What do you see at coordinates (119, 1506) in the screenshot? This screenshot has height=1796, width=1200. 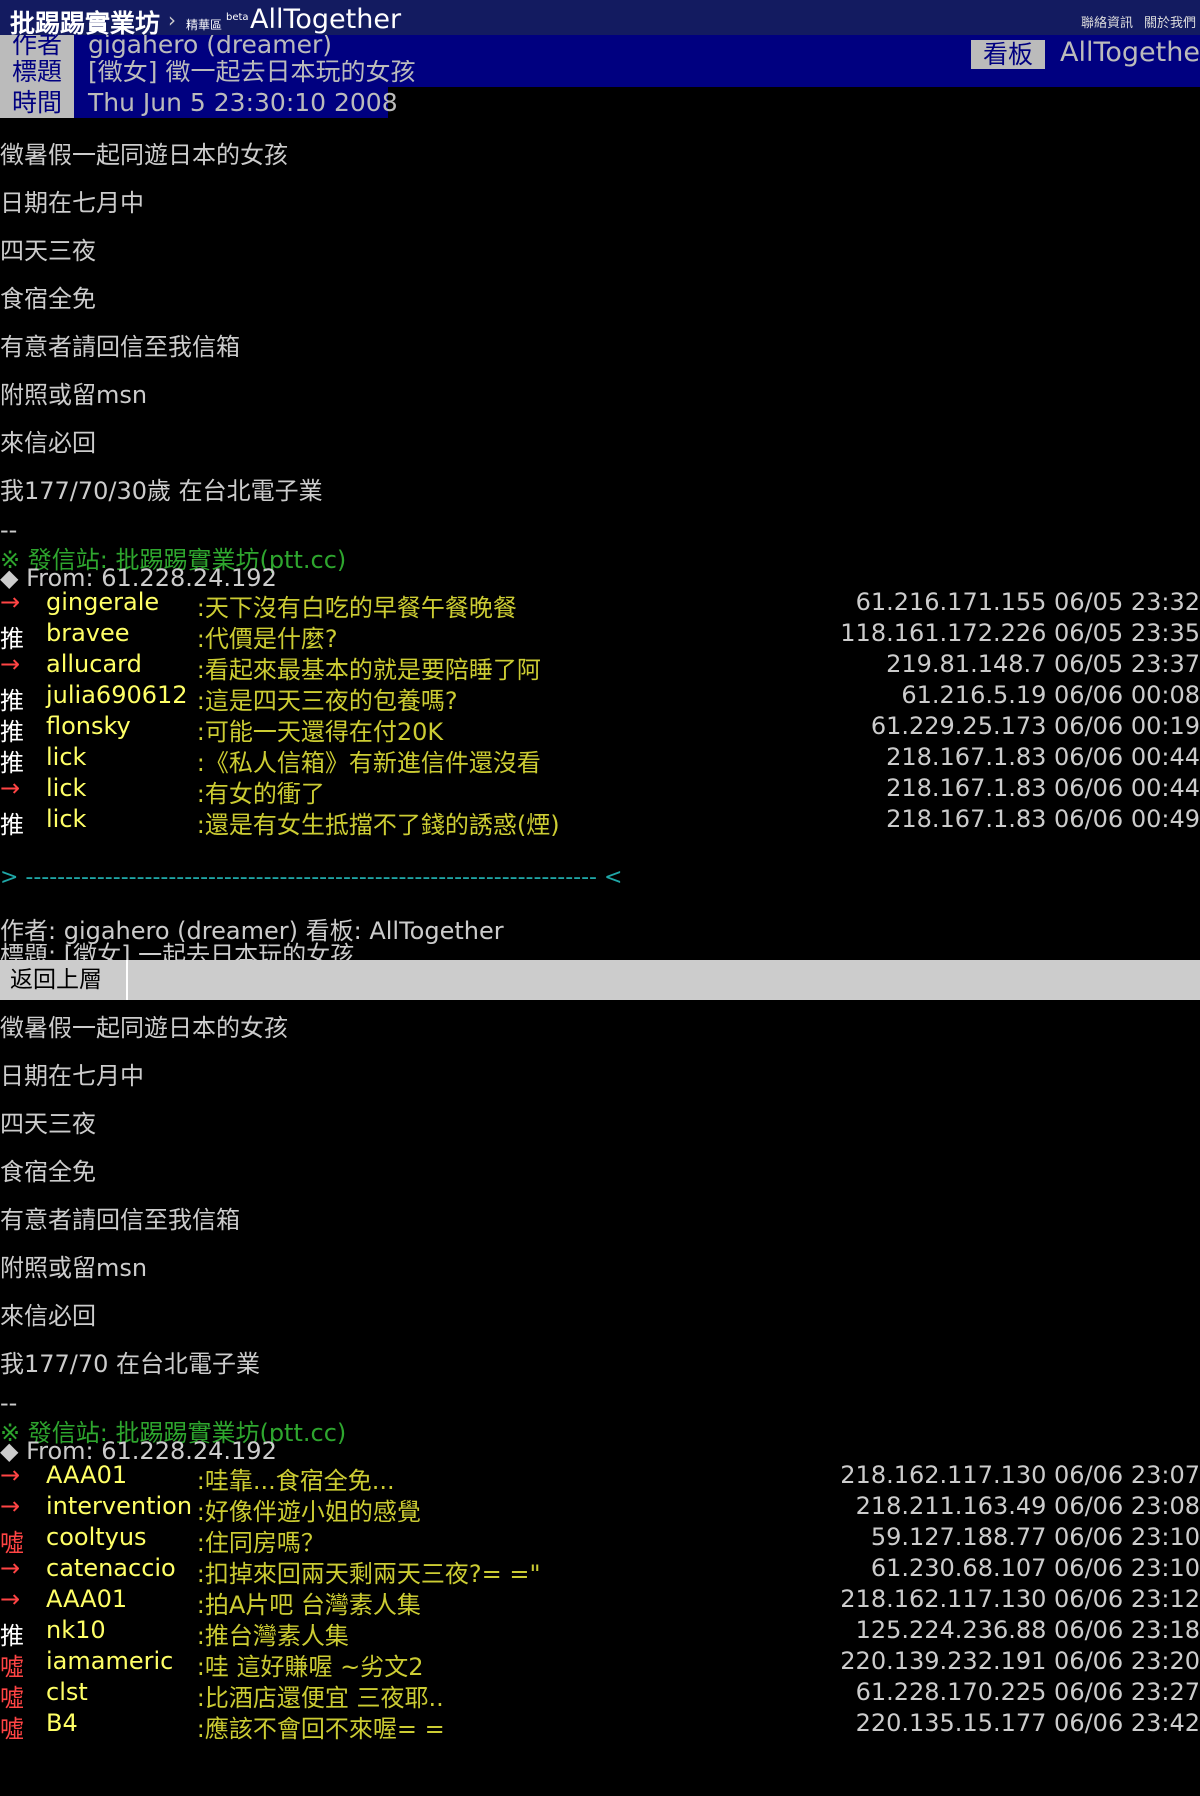 I see `push-user: intervention` at bounding box center [119, 1506].